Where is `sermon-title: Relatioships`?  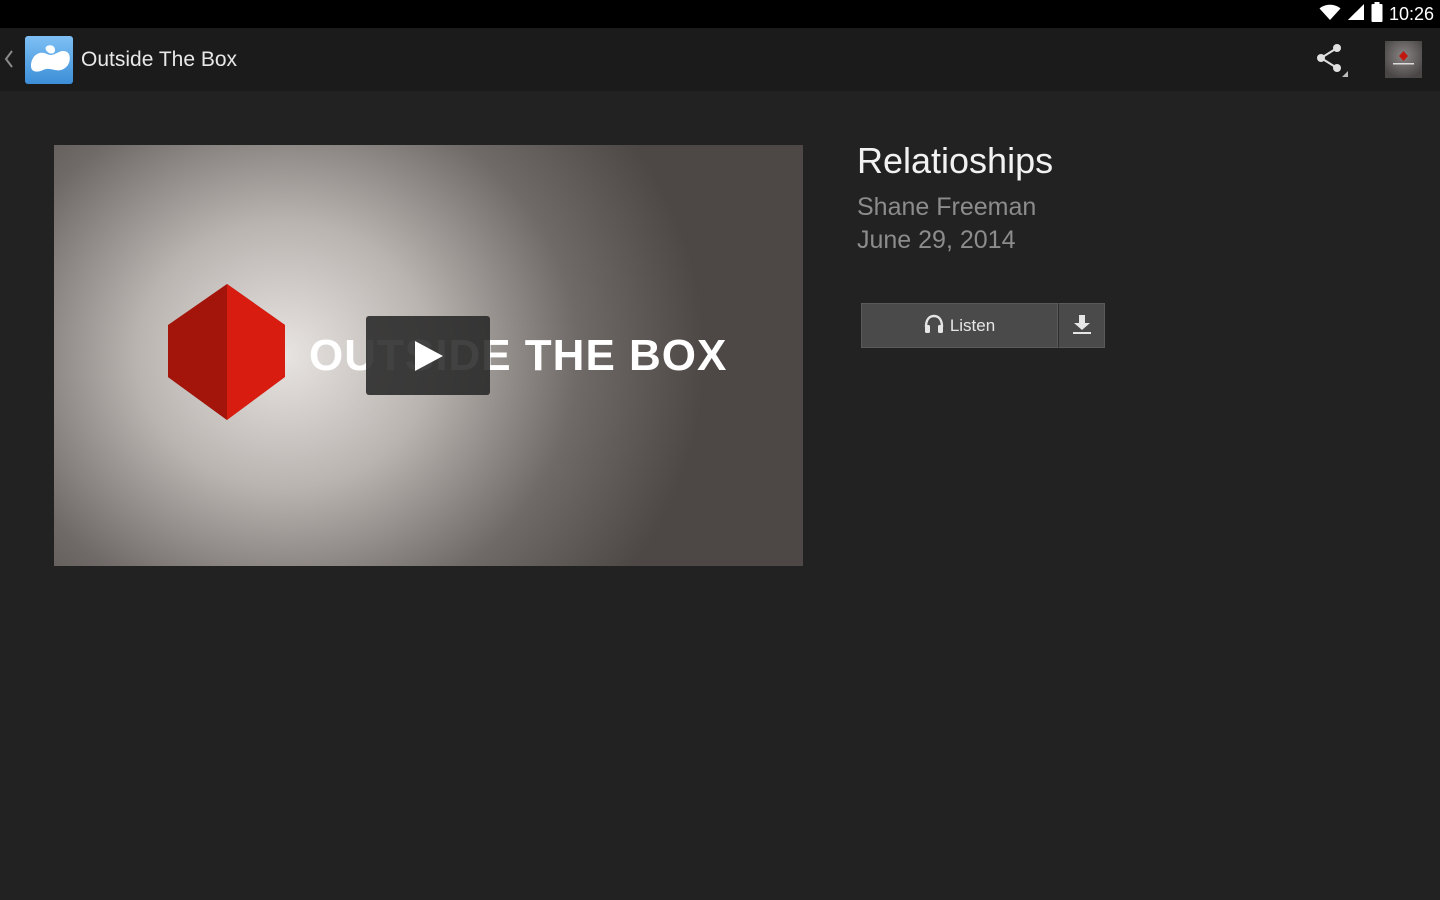 sermon-title: Relatioships is located at coordinates (955, 160).